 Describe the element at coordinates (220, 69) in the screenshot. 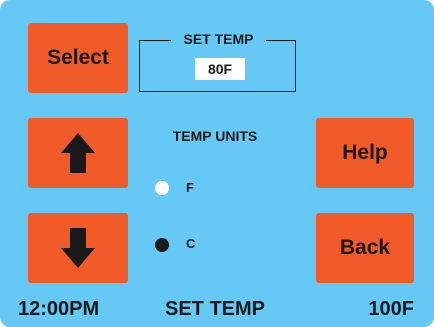

I see `set-temp-value: 80F` at that location.